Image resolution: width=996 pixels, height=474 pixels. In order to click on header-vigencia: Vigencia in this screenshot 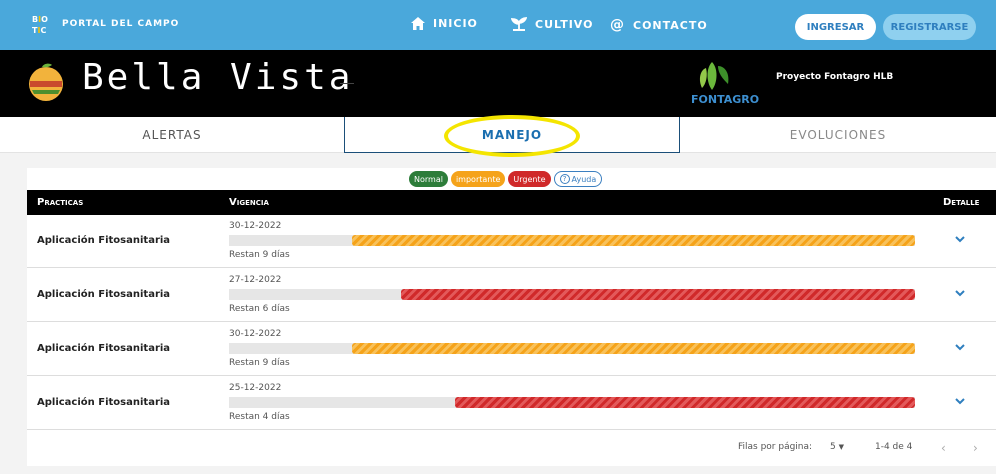, I will do `click(249, 202)`.